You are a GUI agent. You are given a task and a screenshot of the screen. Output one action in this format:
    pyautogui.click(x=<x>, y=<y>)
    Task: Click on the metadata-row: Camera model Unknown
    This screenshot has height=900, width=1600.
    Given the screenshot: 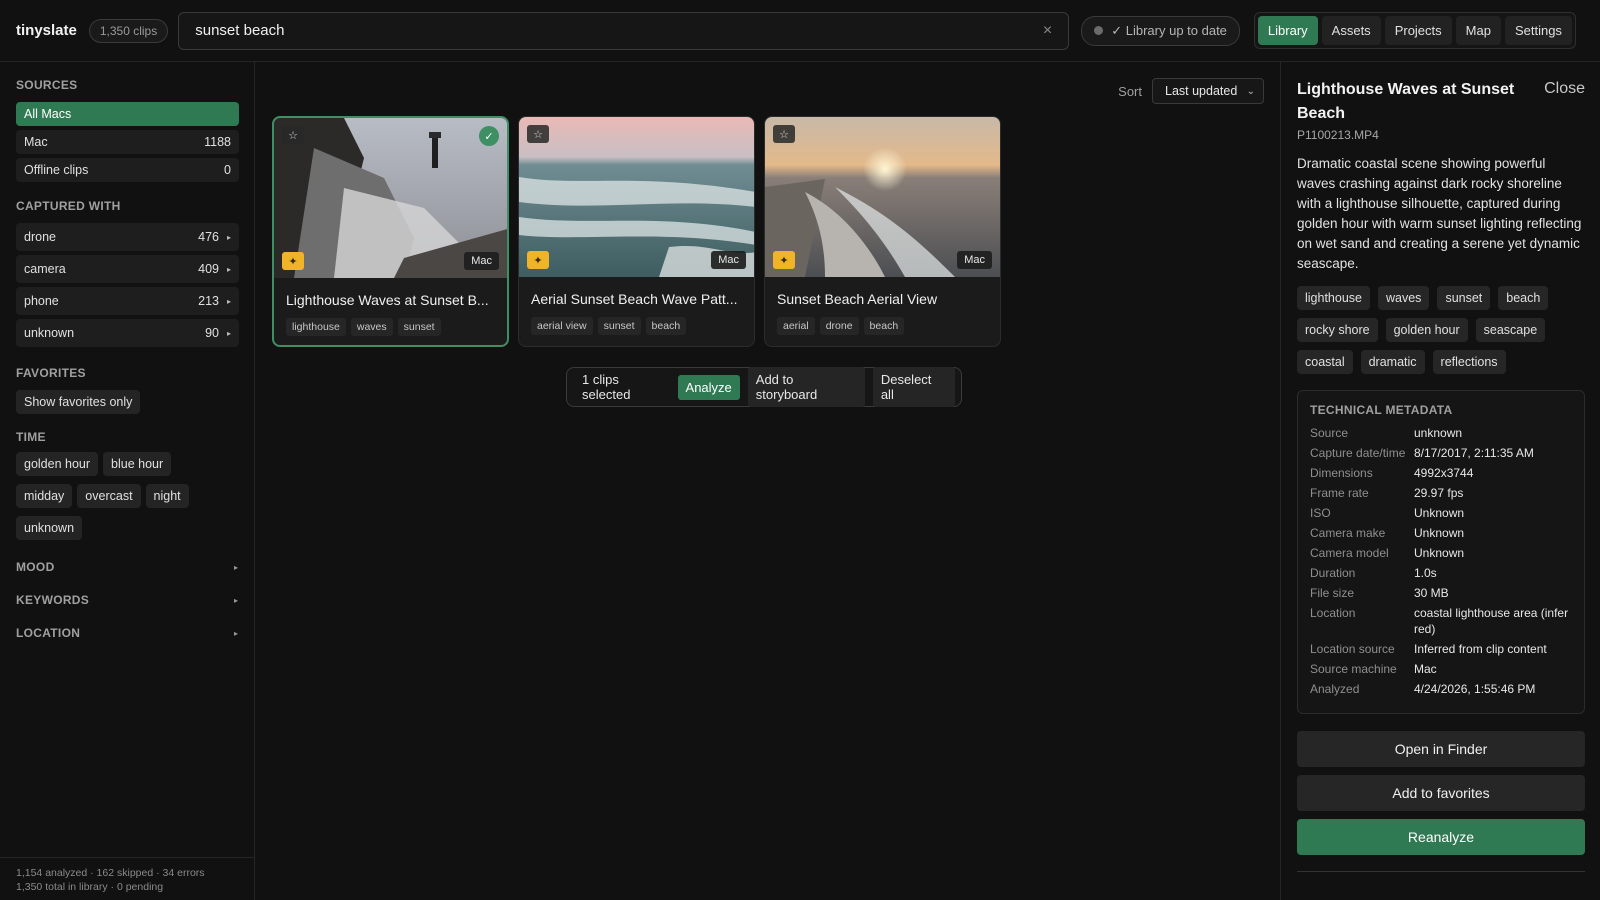 What is the action you would take?
    pyautogui.click(x=1441, y=553)
    